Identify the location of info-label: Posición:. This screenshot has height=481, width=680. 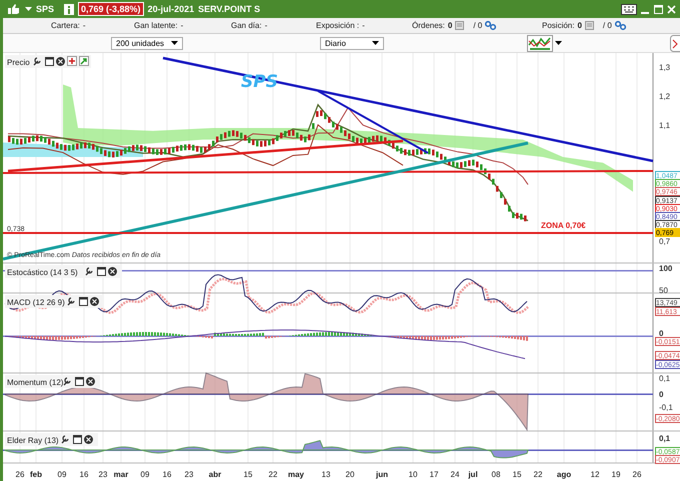
(558, 25).